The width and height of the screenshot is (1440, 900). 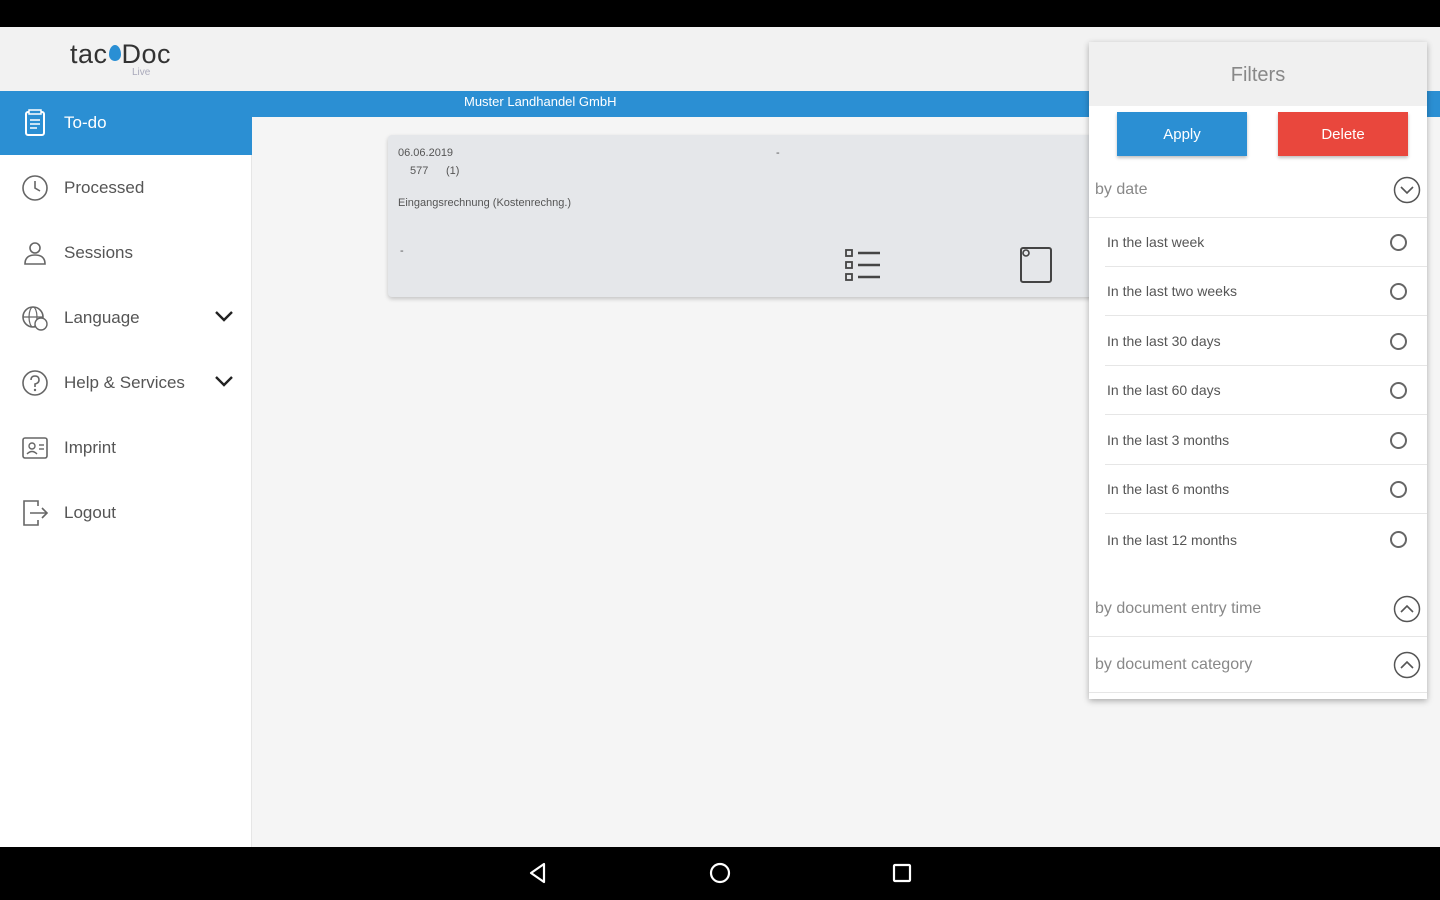 I want to click on help-icon, so click(x=35, y=383).